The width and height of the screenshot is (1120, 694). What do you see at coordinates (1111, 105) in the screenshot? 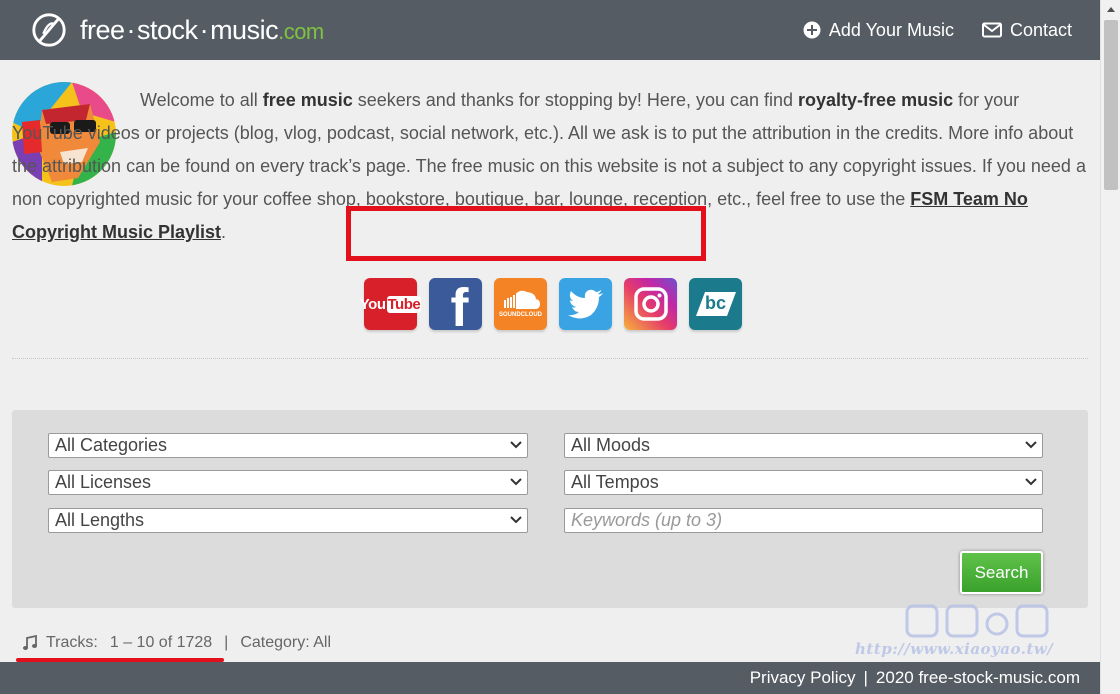
I see `scroll-thumb` at bounding box center [1111, 105].